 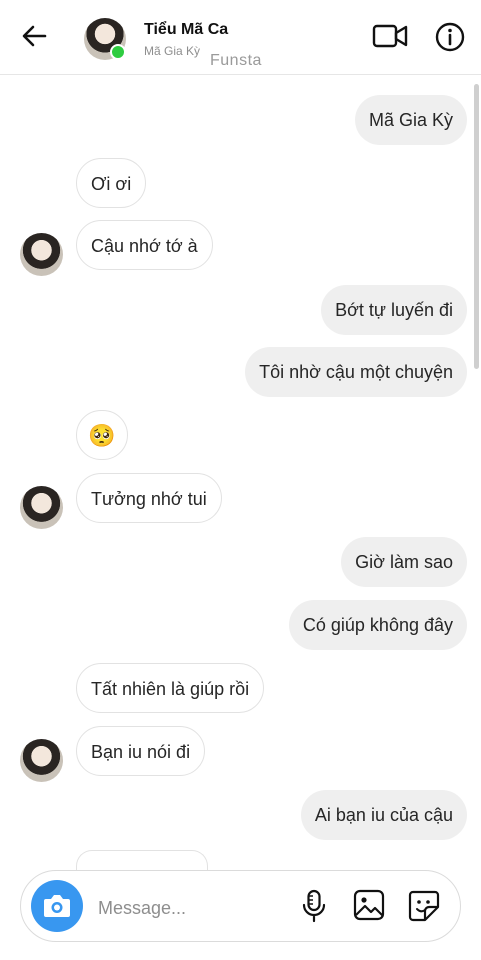 I want to click on camera-button, so click(x=57, y=906).